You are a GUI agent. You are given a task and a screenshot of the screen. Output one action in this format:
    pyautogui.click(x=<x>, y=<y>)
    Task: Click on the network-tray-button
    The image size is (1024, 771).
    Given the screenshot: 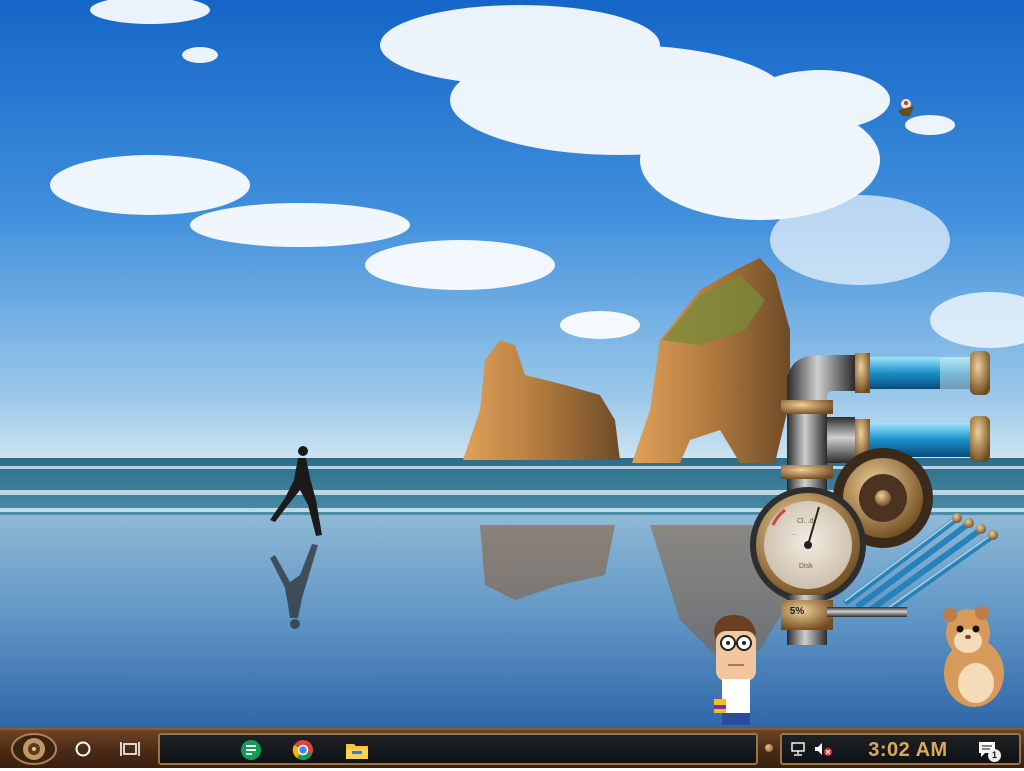 What is the action you would take?
    pyautogui.click(x=799, y=749)
    